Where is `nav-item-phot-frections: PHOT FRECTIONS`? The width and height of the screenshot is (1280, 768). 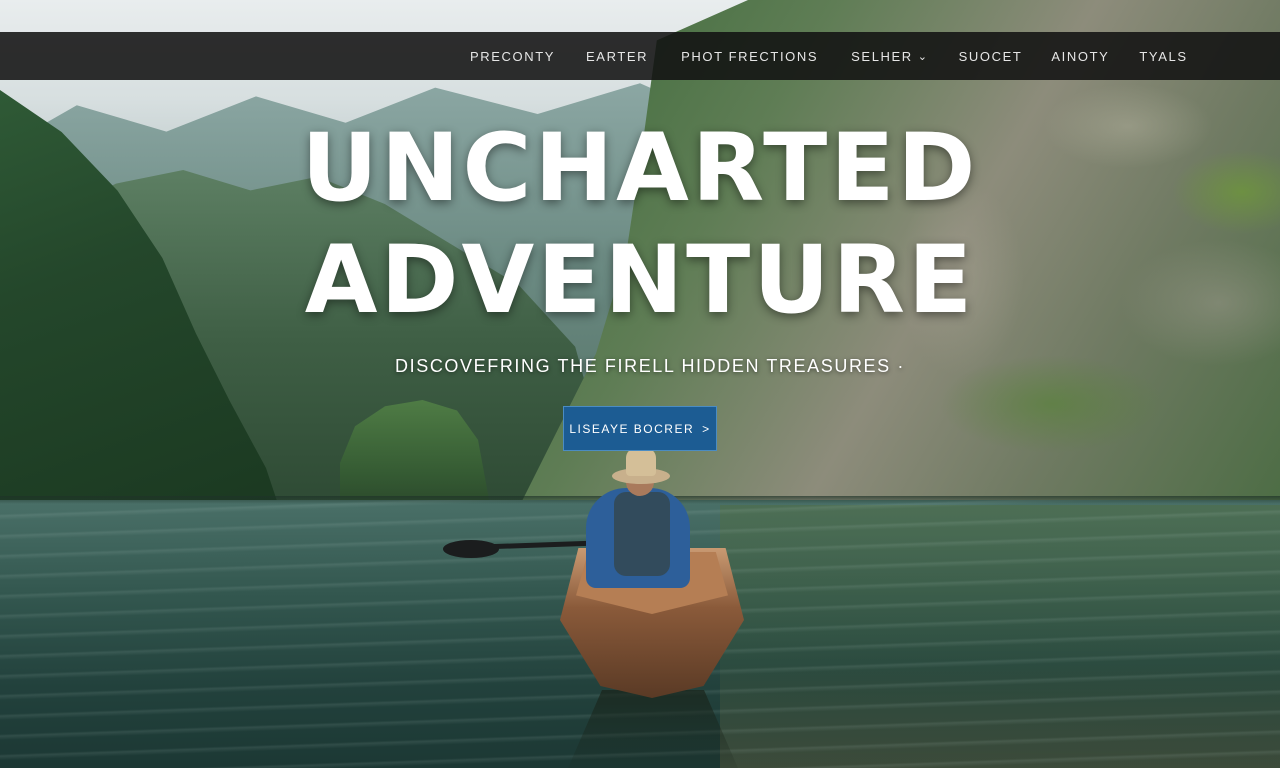 nav-item-phot-frections: PHOT FRECTIONS is located at coordinates (749, 56).